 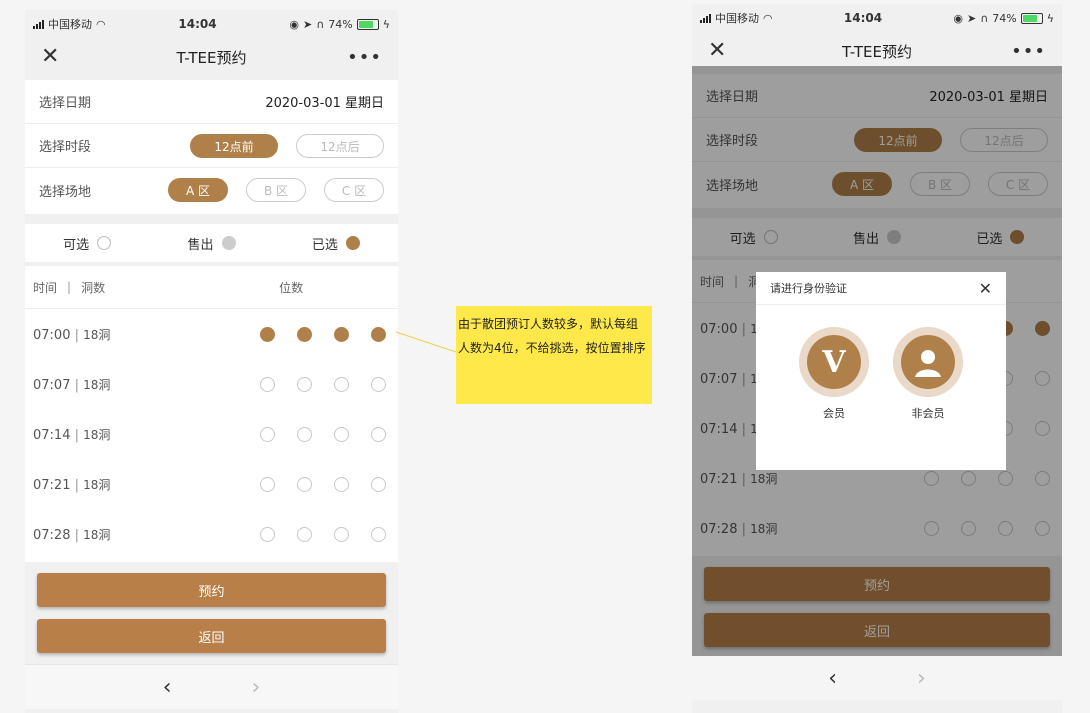 I want to click on row-info: 07:14 | 18洞, so click(x=71, y=434).